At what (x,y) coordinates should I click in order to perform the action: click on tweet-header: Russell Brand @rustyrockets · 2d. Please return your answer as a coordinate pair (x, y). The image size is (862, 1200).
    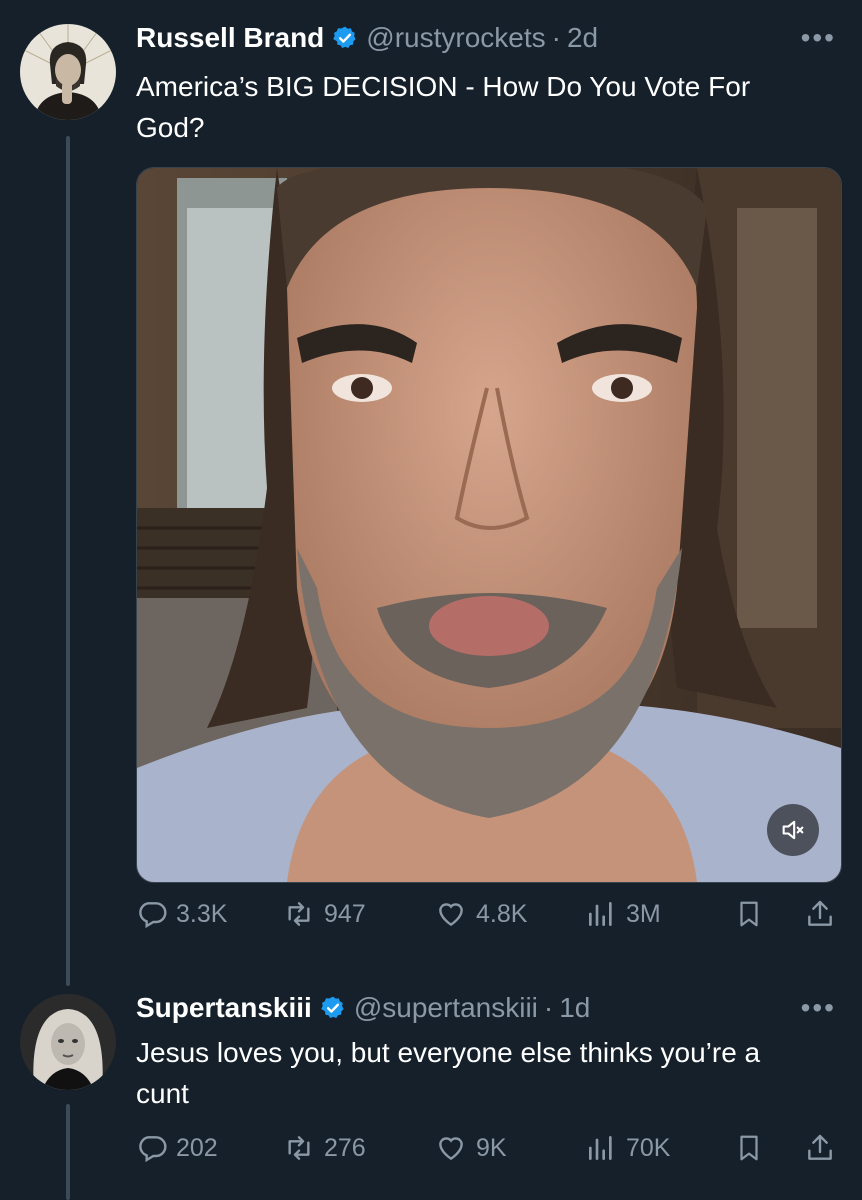
    Looking at the image, I should click on (367, 38).